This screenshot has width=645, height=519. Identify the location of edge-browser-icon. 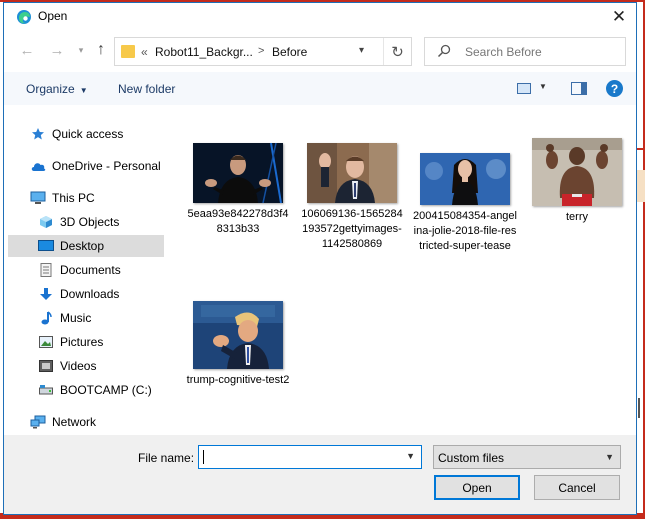
(24, 17).